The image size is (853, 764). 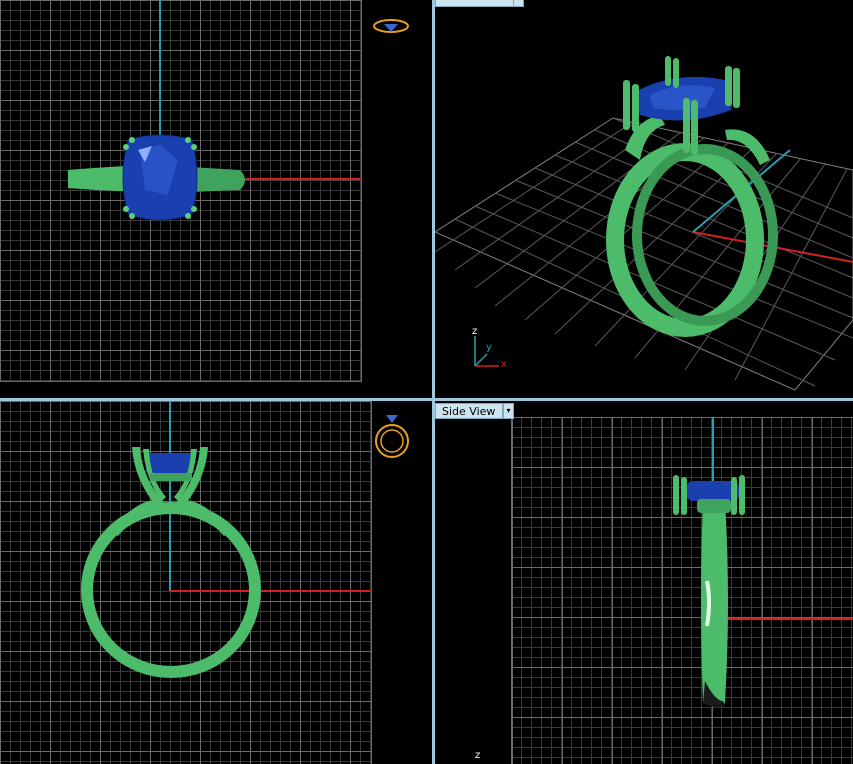 I want to click on viewport-label-perspective, so click(x=475, y=3).